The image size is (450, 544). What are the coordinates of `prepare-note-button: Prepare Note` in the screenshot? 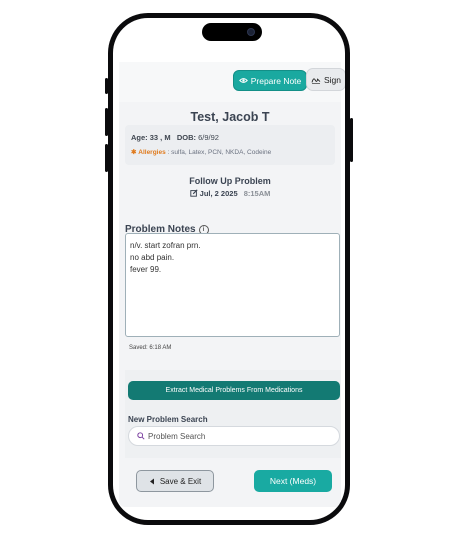 It's located at (270, 80).